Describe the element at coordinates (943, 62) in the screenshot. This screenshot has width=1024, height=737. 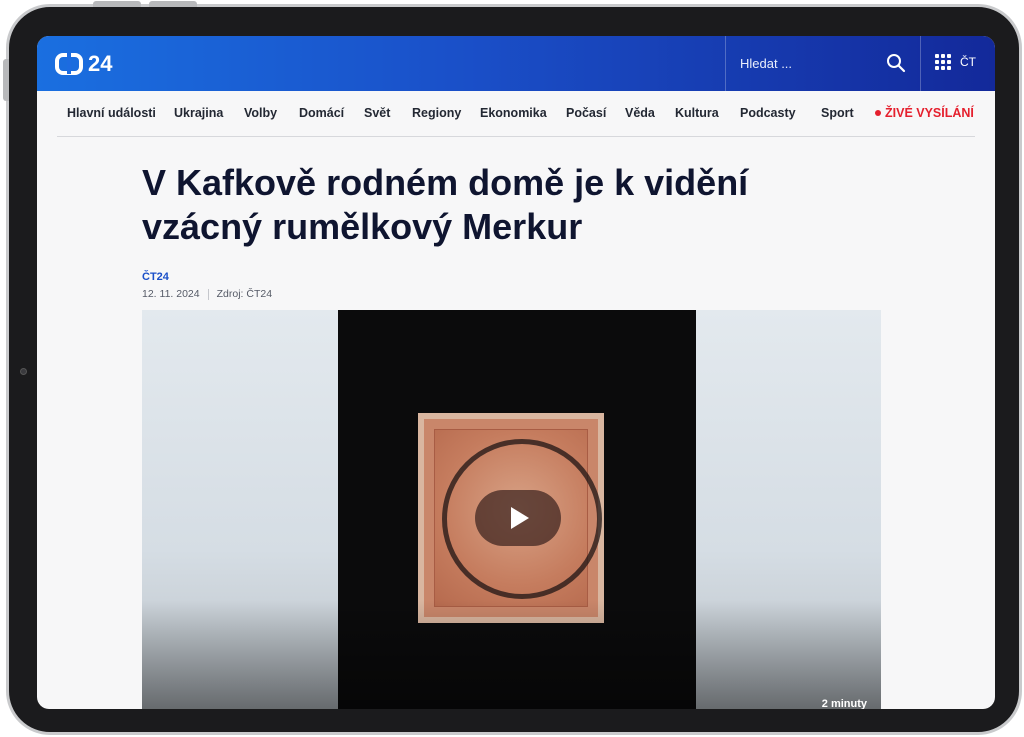
I see `apps-grid-icon` at that location.